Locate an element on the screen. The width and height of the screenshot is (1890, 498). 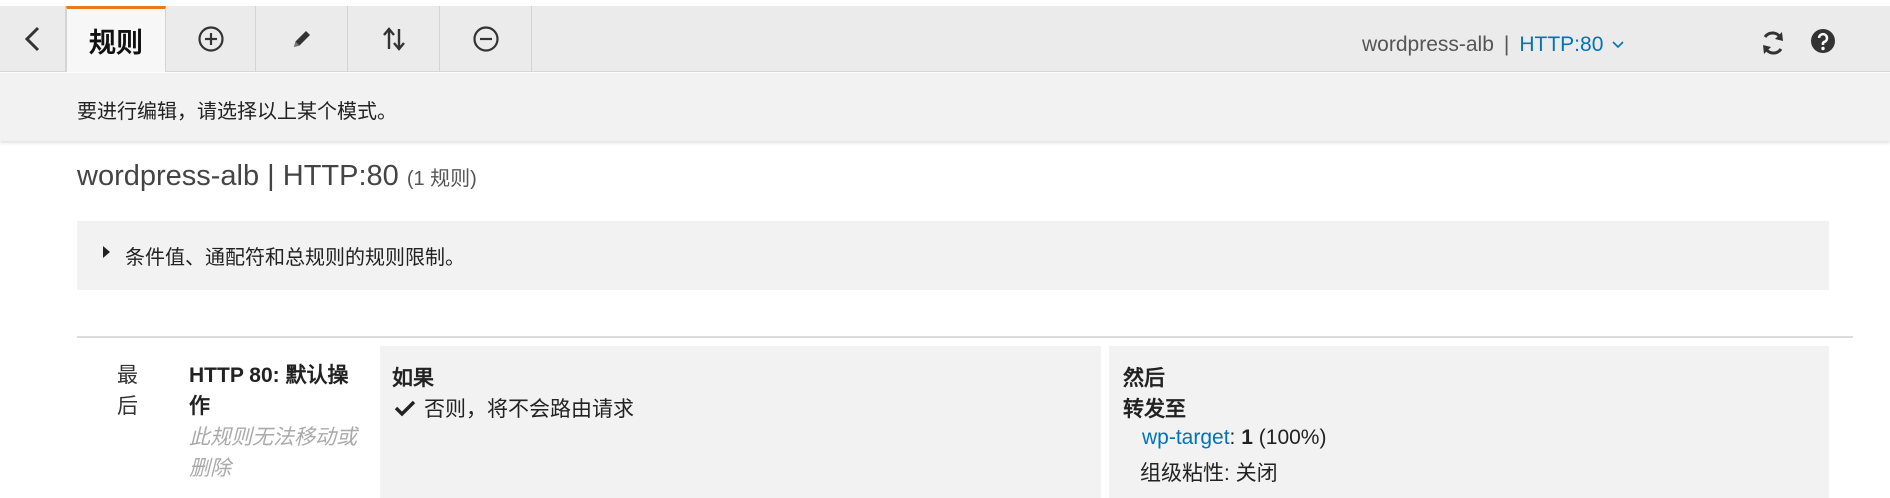
target-group-line: wp-target: 1 (100%) is located at coordinates (1234, 438).